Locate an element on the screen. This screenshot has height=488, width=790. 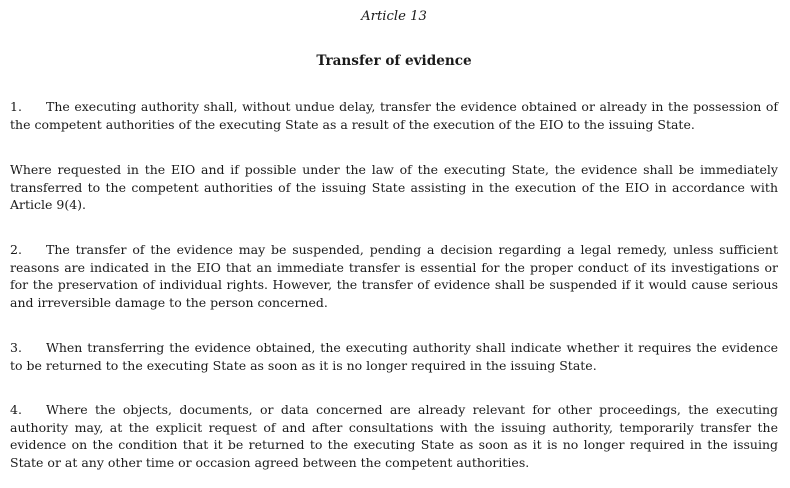
paragraph-number: 2. is located at coordinates (16, 249).